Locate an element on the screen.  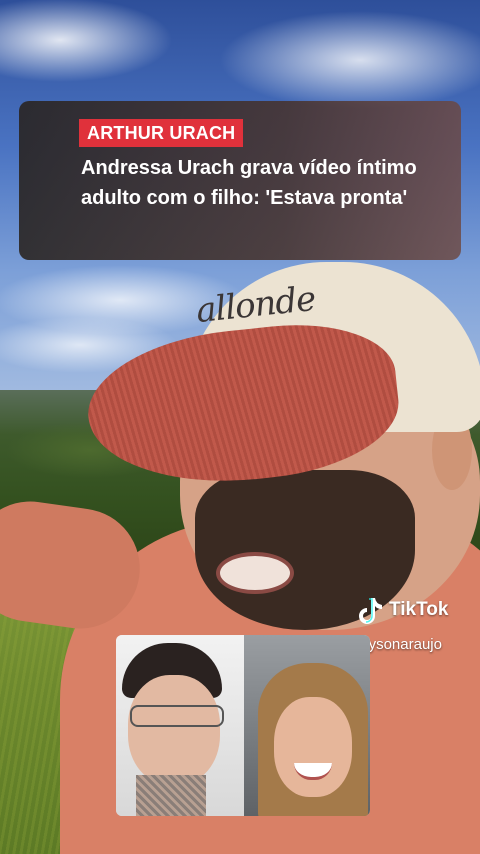
man-glasses is located at coordinates (177, 716).